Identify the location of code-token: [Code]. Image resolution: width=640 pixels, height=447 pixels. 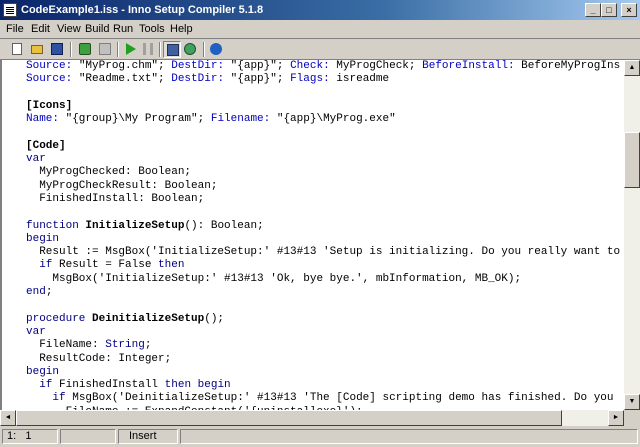
(46, 145).